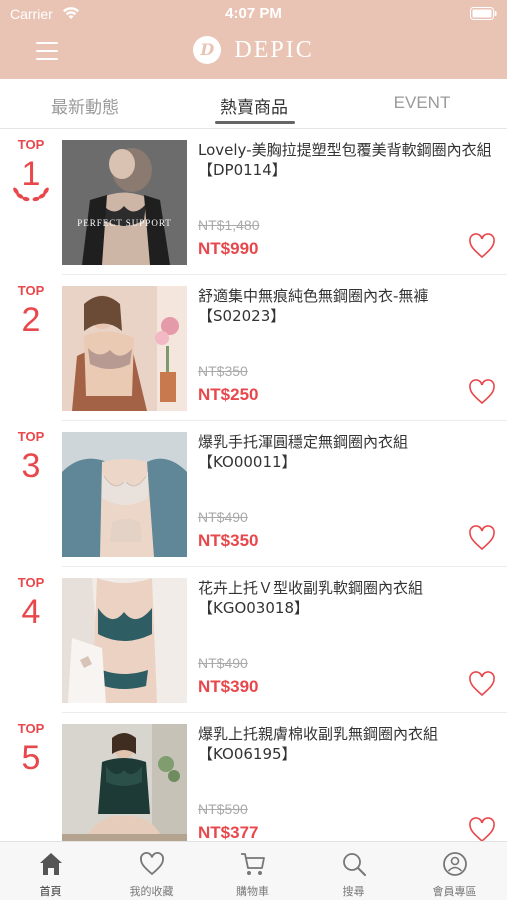 The width and height of the screenshot is (507, 900). I want to click on product-title: 舒適集中無痕純色無鋼圈內衣-無褲【S02023】, so click(348, 306).